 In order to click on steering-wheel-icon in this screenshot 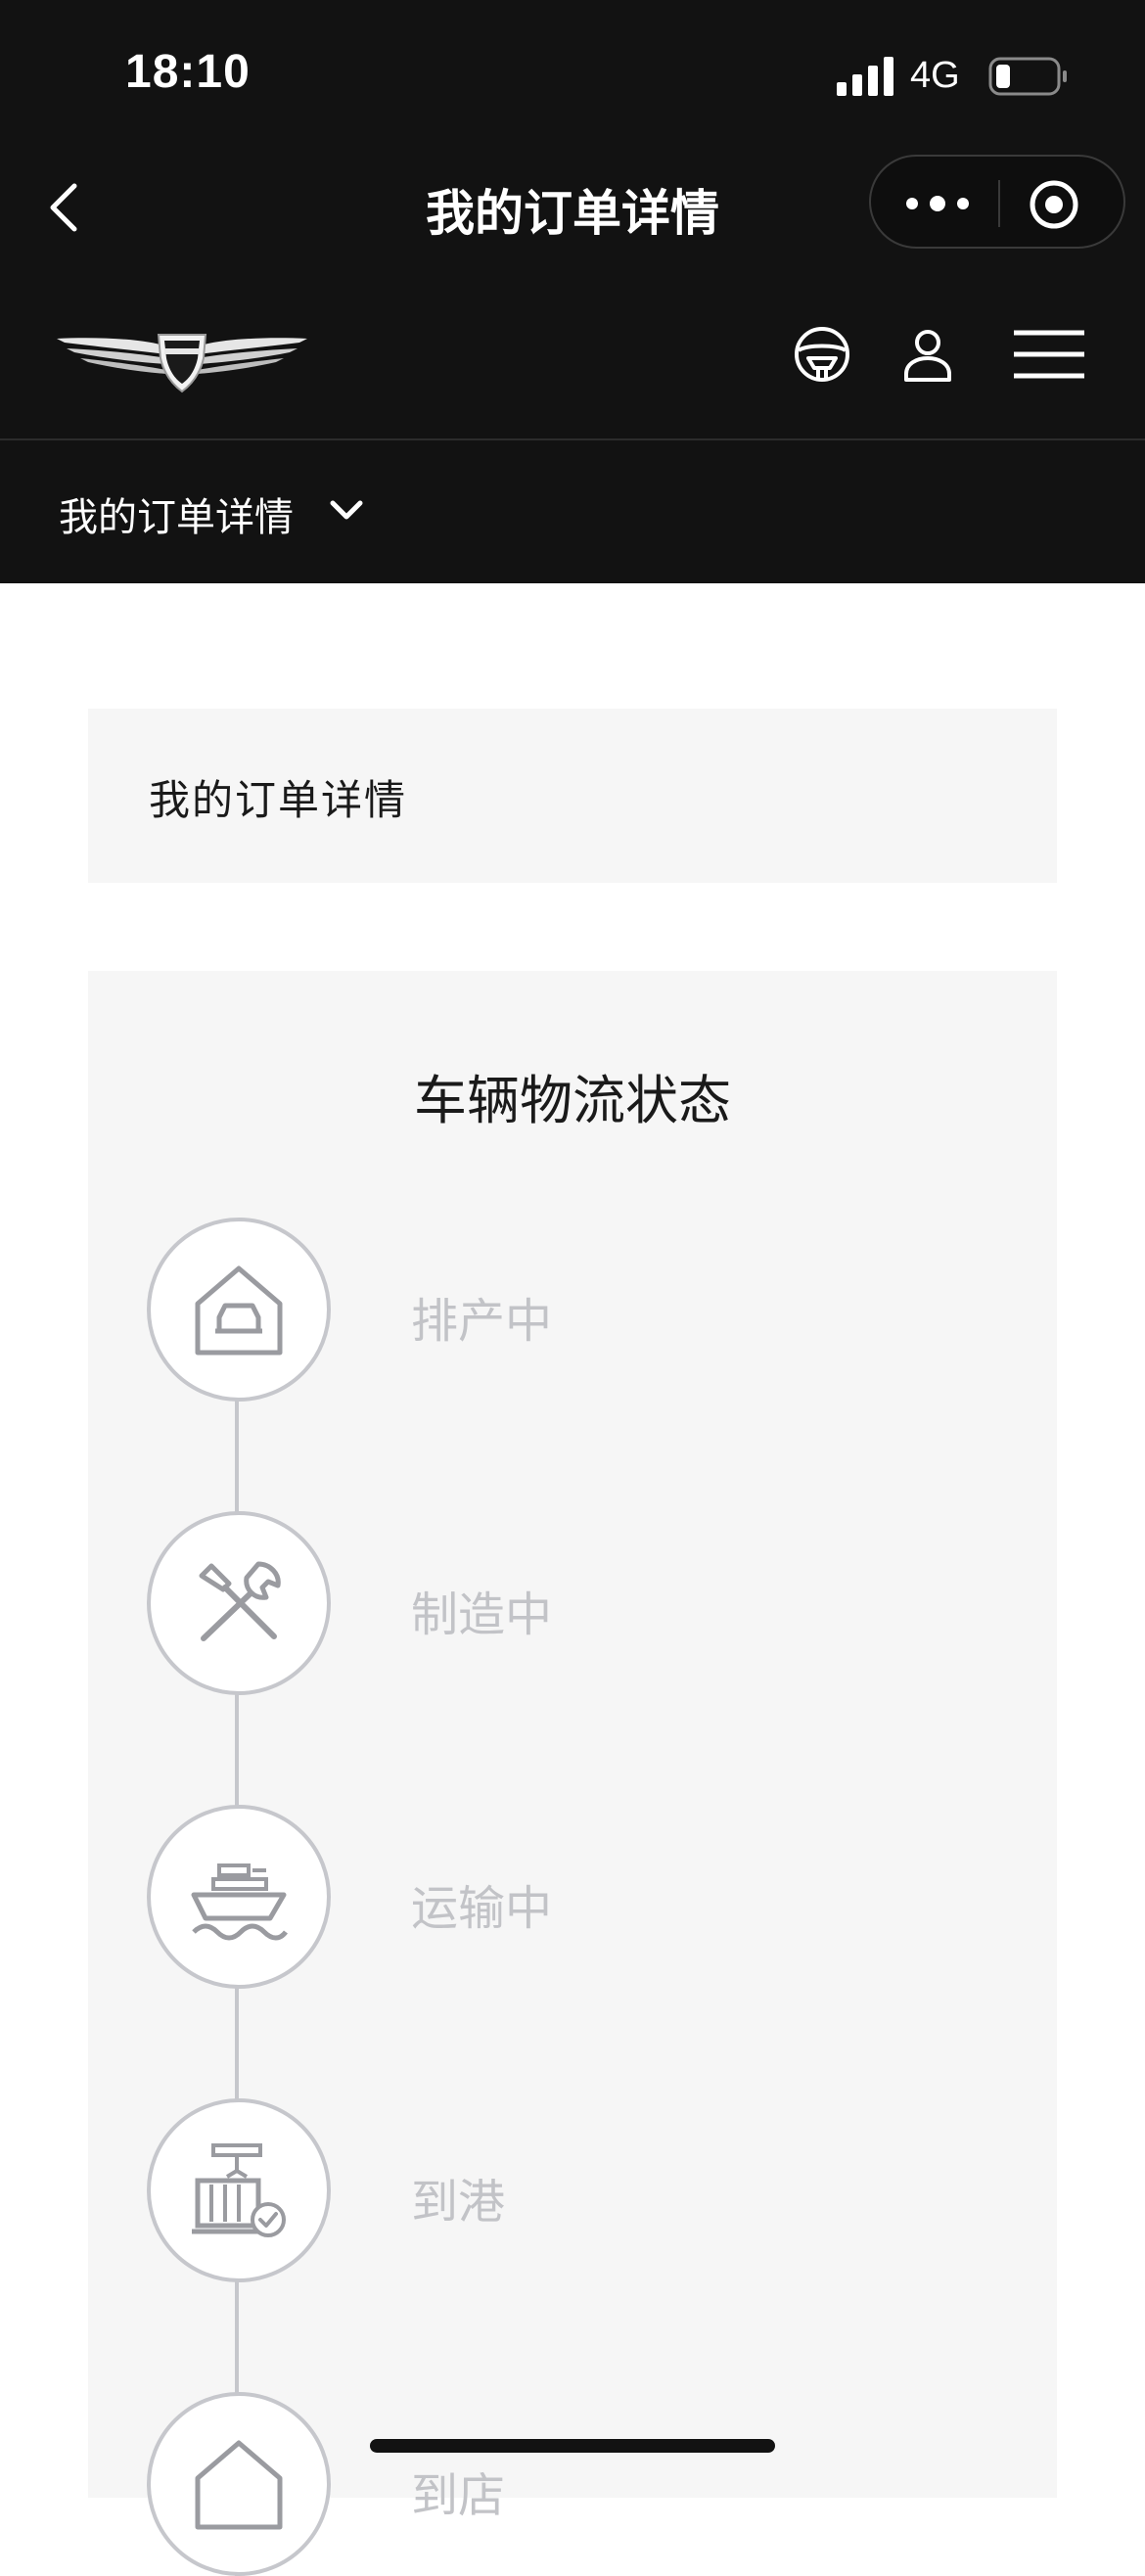, I will do `click(822, 355)`.